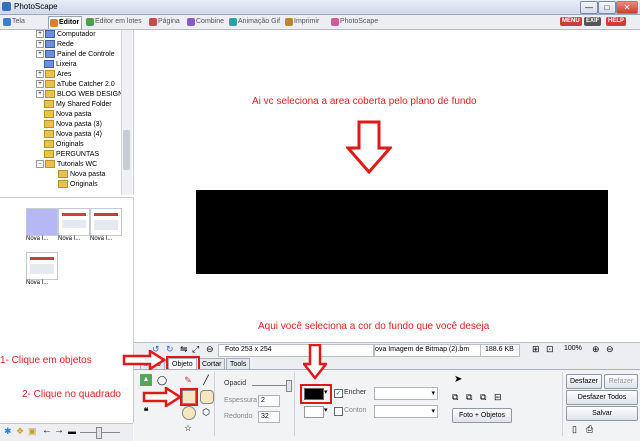 The width and height of the screenshot is (640, 441). What do you see at coordinates (189, 413) in the screenshot?
I see `ellipse-tool-icon` at bounding box center [189, 413].